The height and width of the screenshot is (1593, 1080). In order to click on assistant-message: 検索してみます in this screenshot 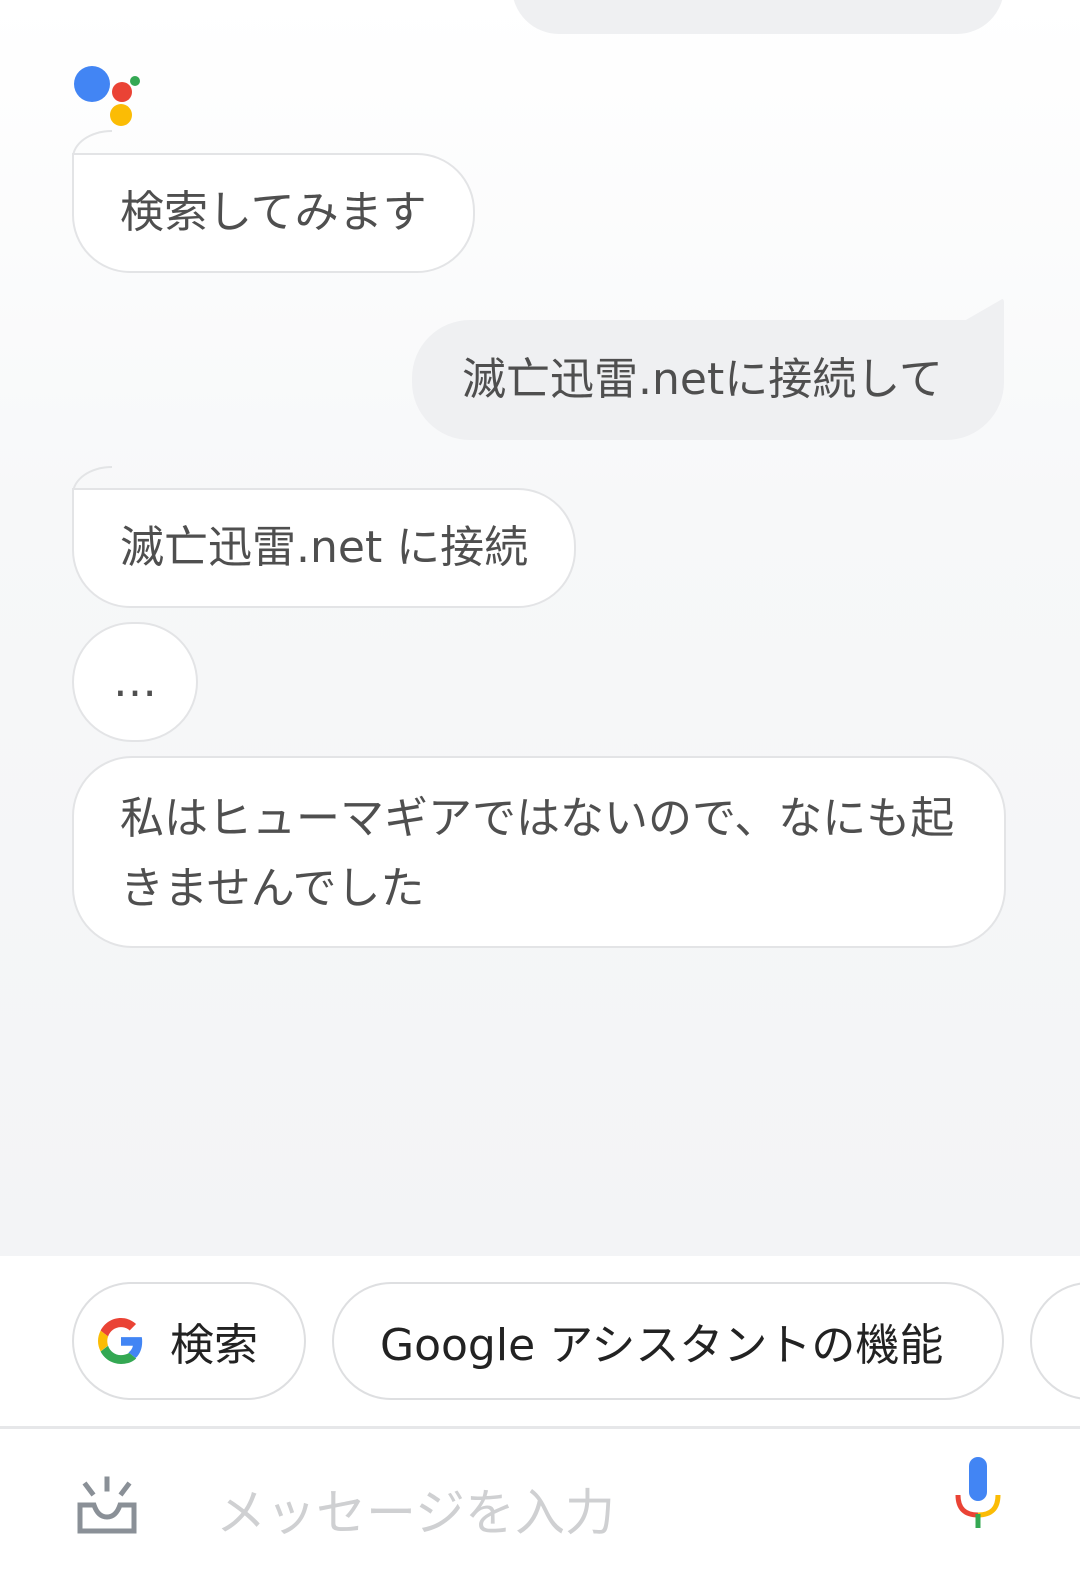, I will do `click(273, 213)`.